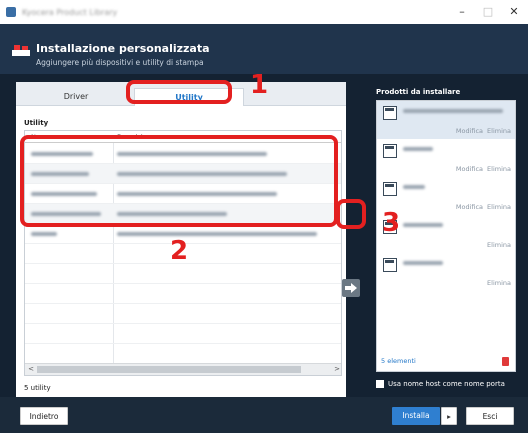 This screenshot has width=528, height=433. What do you see at coordinates (76, 97) in the screenshot?
I see `tab-driver: Driver` at bounding box center [76, 97].